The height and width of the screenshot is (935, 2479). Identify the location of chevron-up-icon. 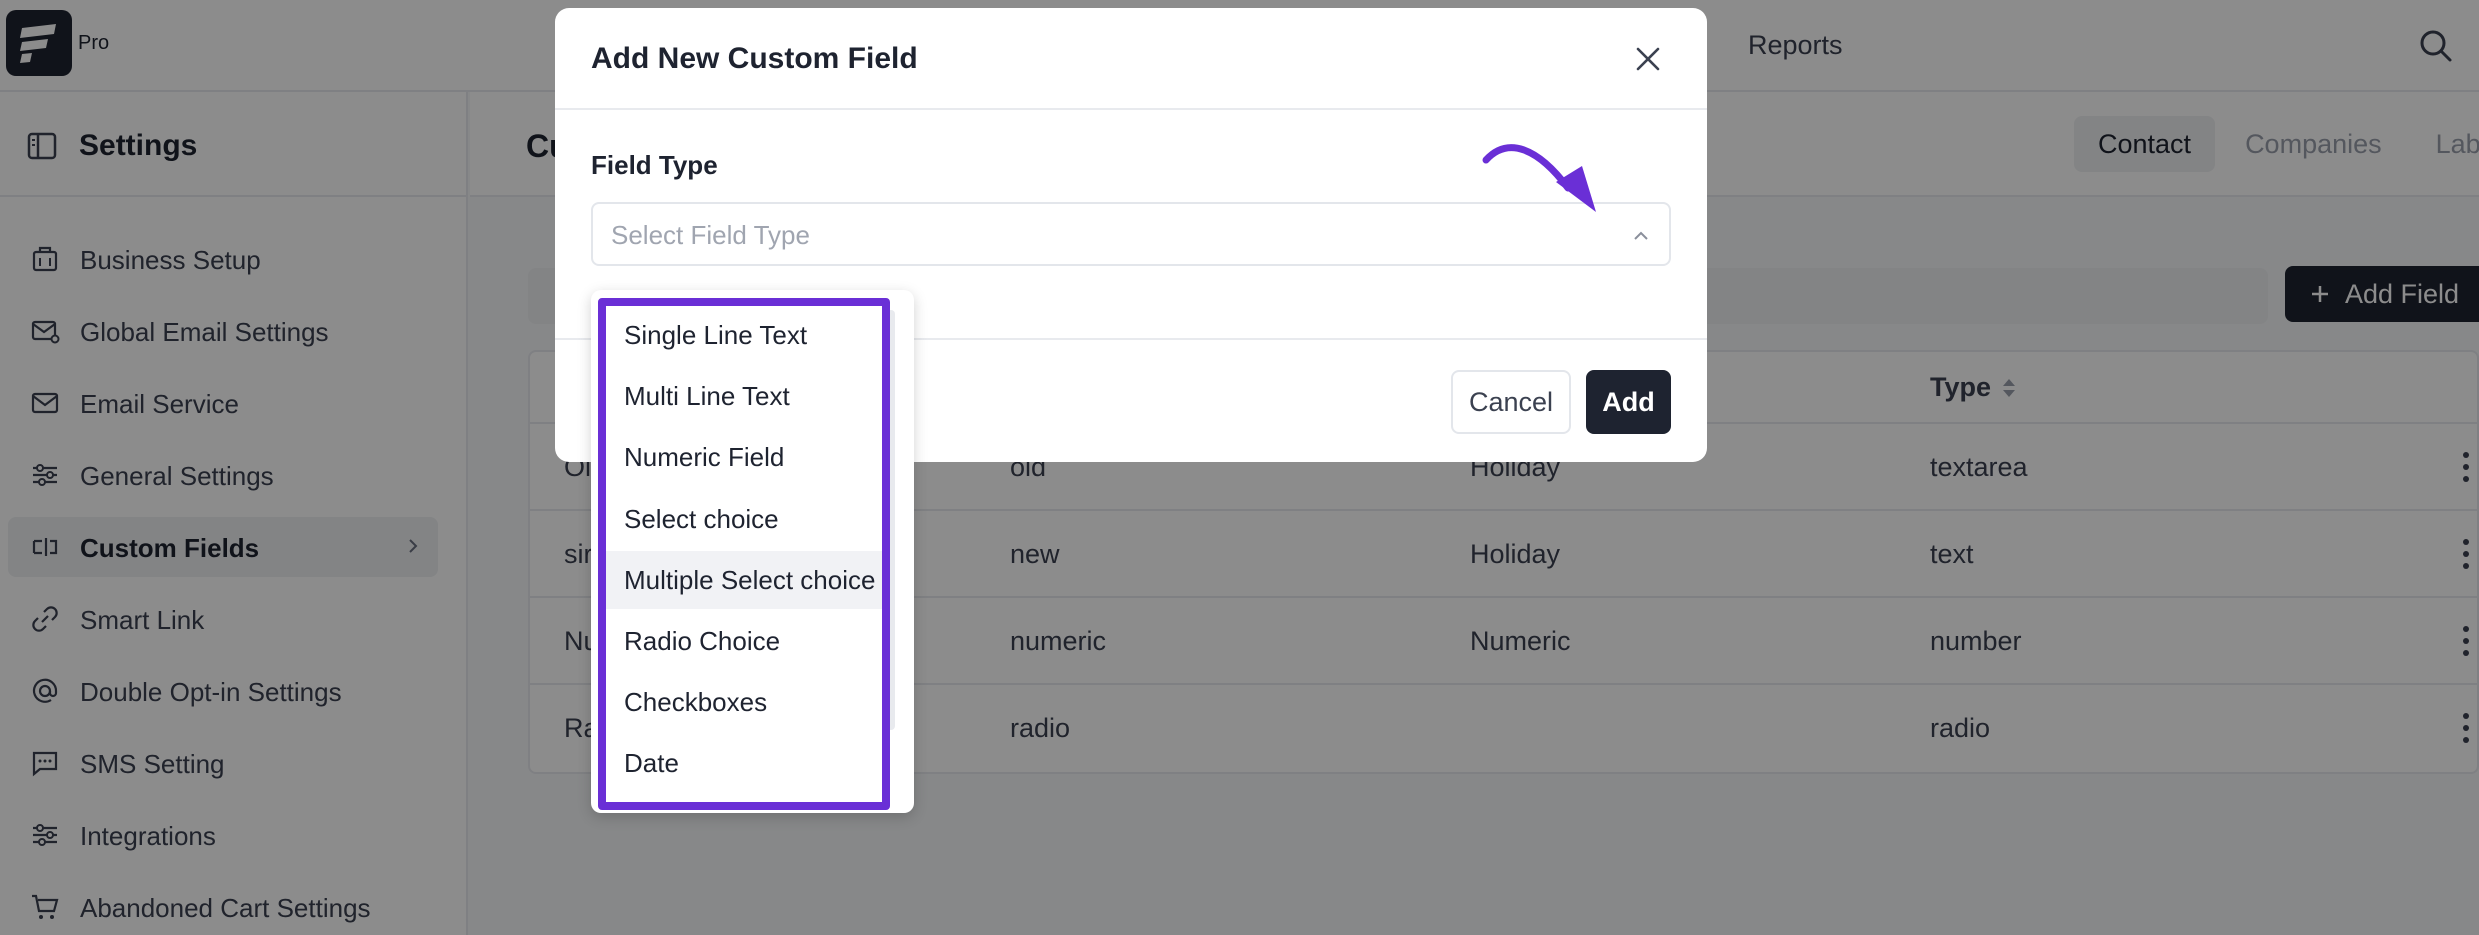
(1641, 235).